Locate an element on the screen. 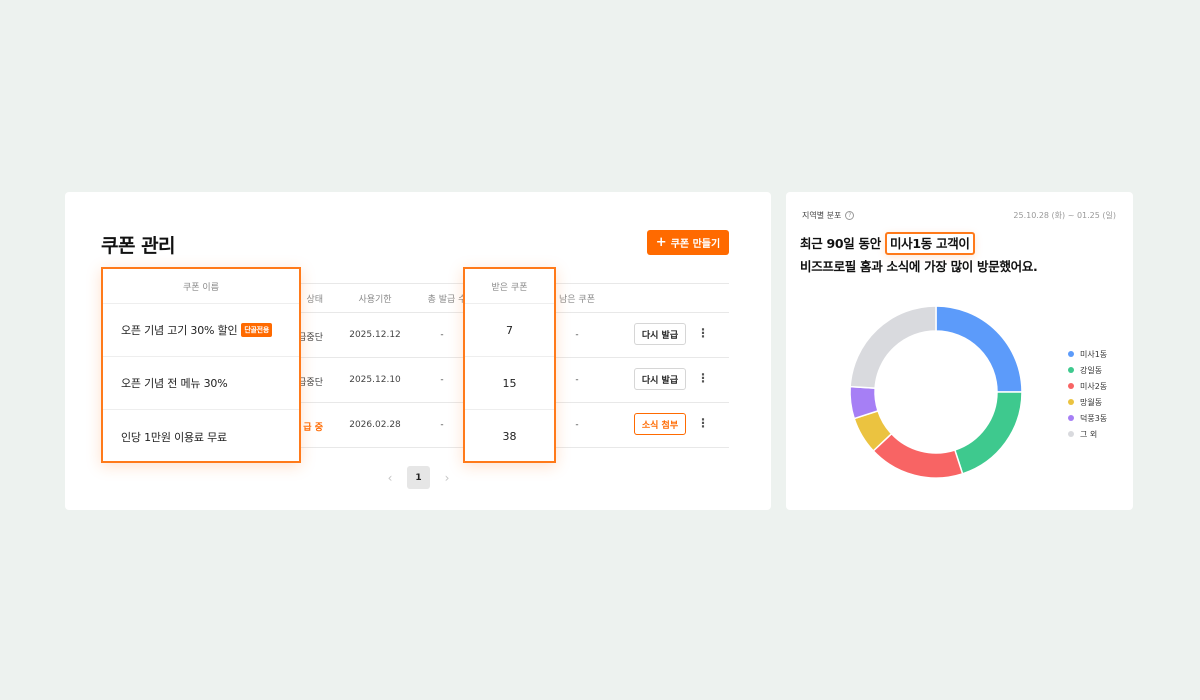 The width and height of the screenshot is (1200, 700). legend-item: 미사2동 is located at coordinates (1087, 386).